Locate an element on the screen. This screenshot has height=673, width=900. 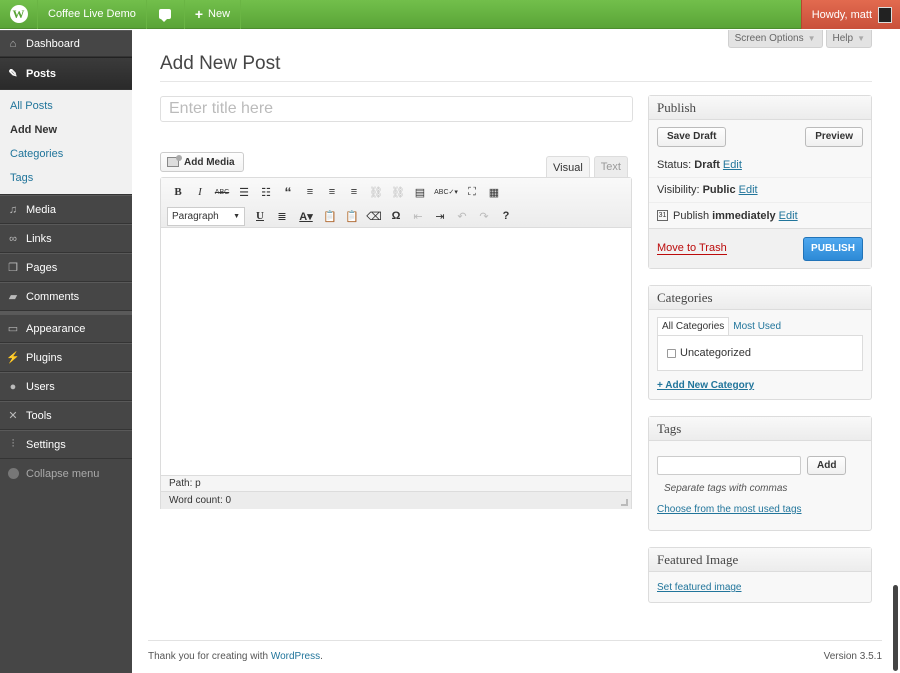
sliders-icon: ⫶ is located at coordinates (13, 444).